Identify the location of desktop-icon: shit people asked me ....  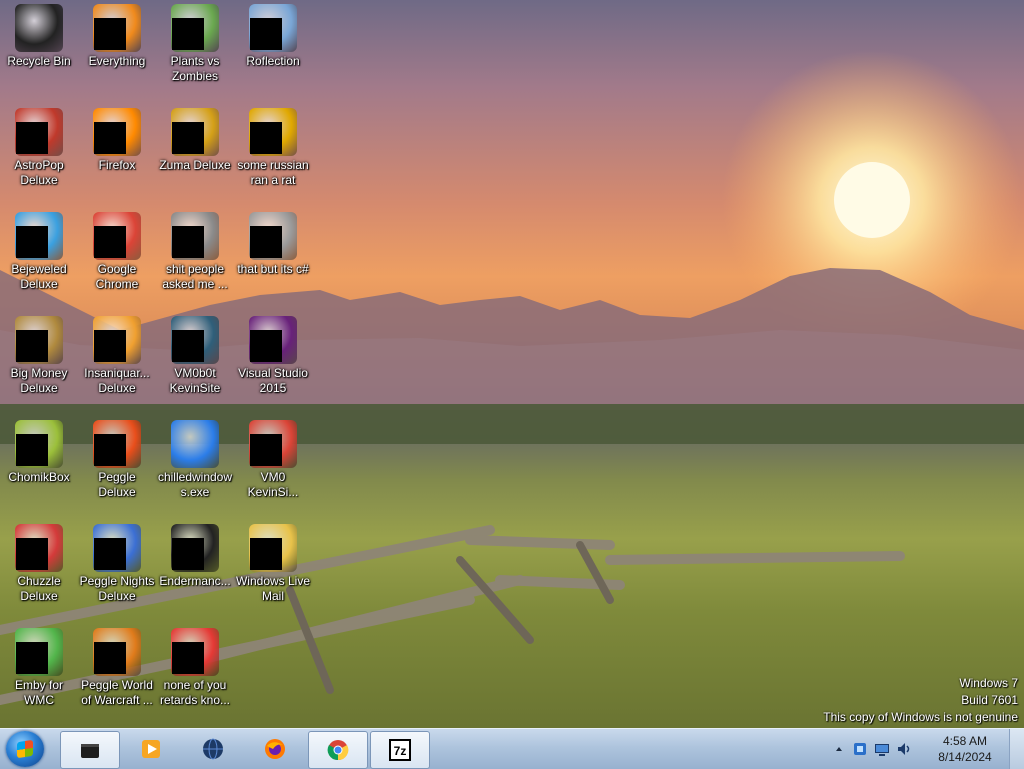
(195, 250).